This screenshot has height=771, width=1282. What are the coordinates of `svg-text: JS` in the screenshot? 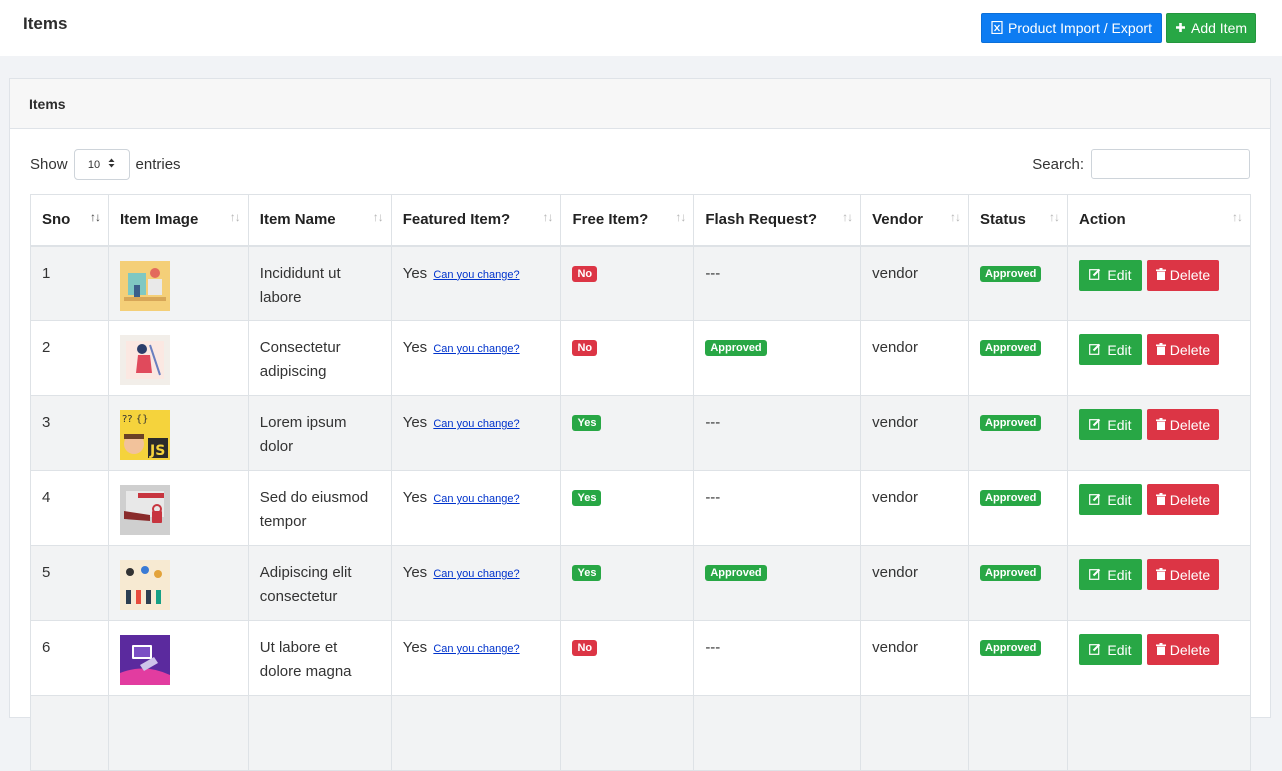 It's located at (157, 451).